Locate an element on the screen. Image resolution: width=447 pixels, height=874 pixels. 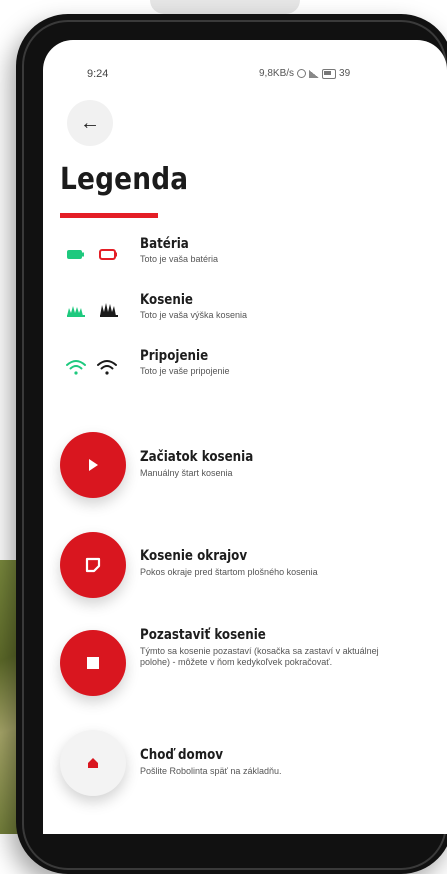
legend-text: Kosenie Toto je vaša výška kosenia is located at coordinates (193, 306).